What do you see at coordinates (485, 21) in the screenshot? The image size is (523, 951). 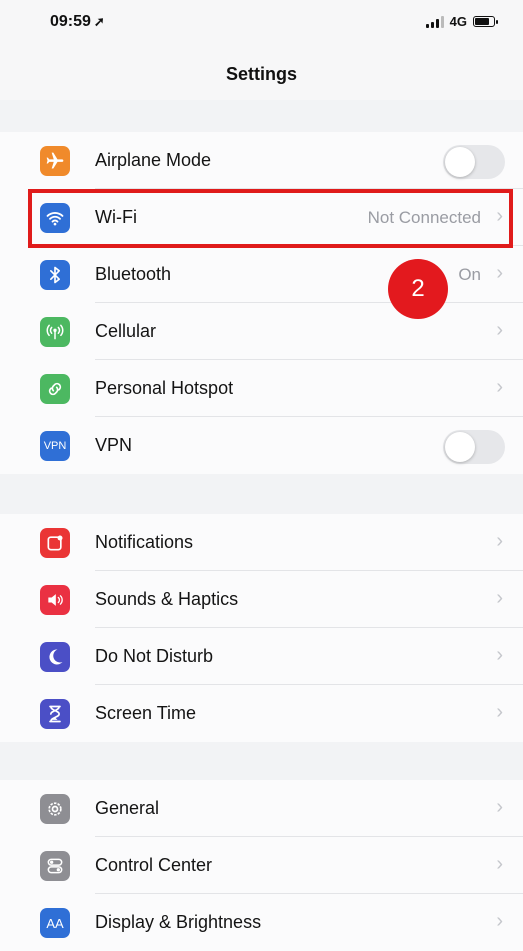 I see `battery-icon` at bounding box center [485, 21].